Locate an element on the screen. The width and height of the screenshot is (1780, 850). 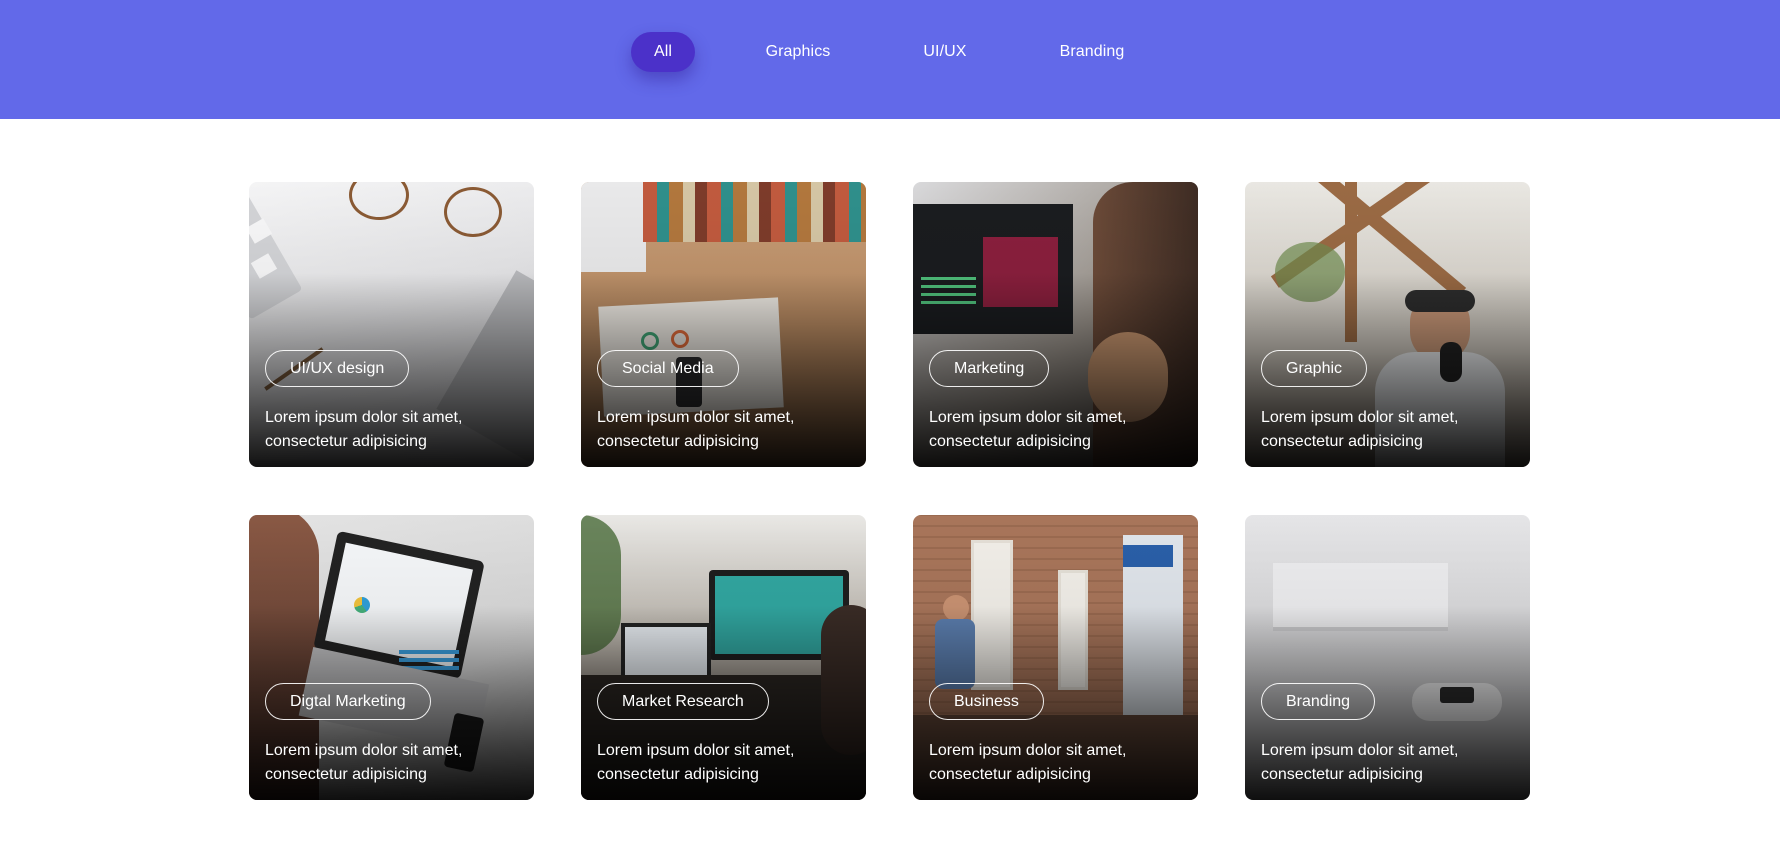
category-tag: Social Media is located at coordinates (668, 368).